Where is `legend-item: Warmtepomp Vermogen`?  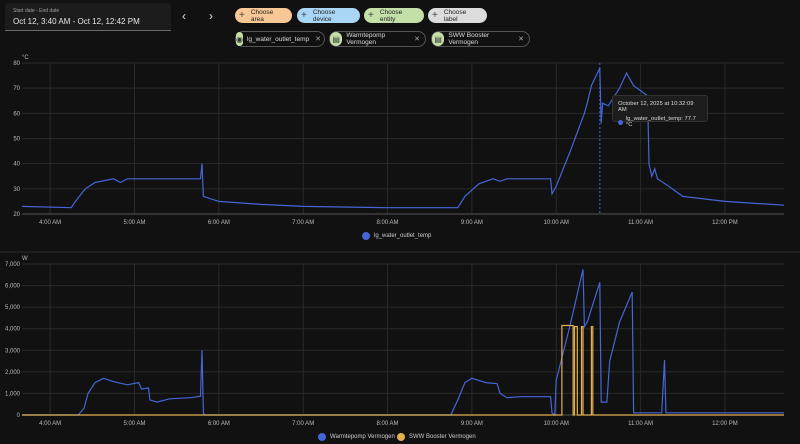 legend-item: Warmtepomp Vermogen is located at coordinates (356, 437).